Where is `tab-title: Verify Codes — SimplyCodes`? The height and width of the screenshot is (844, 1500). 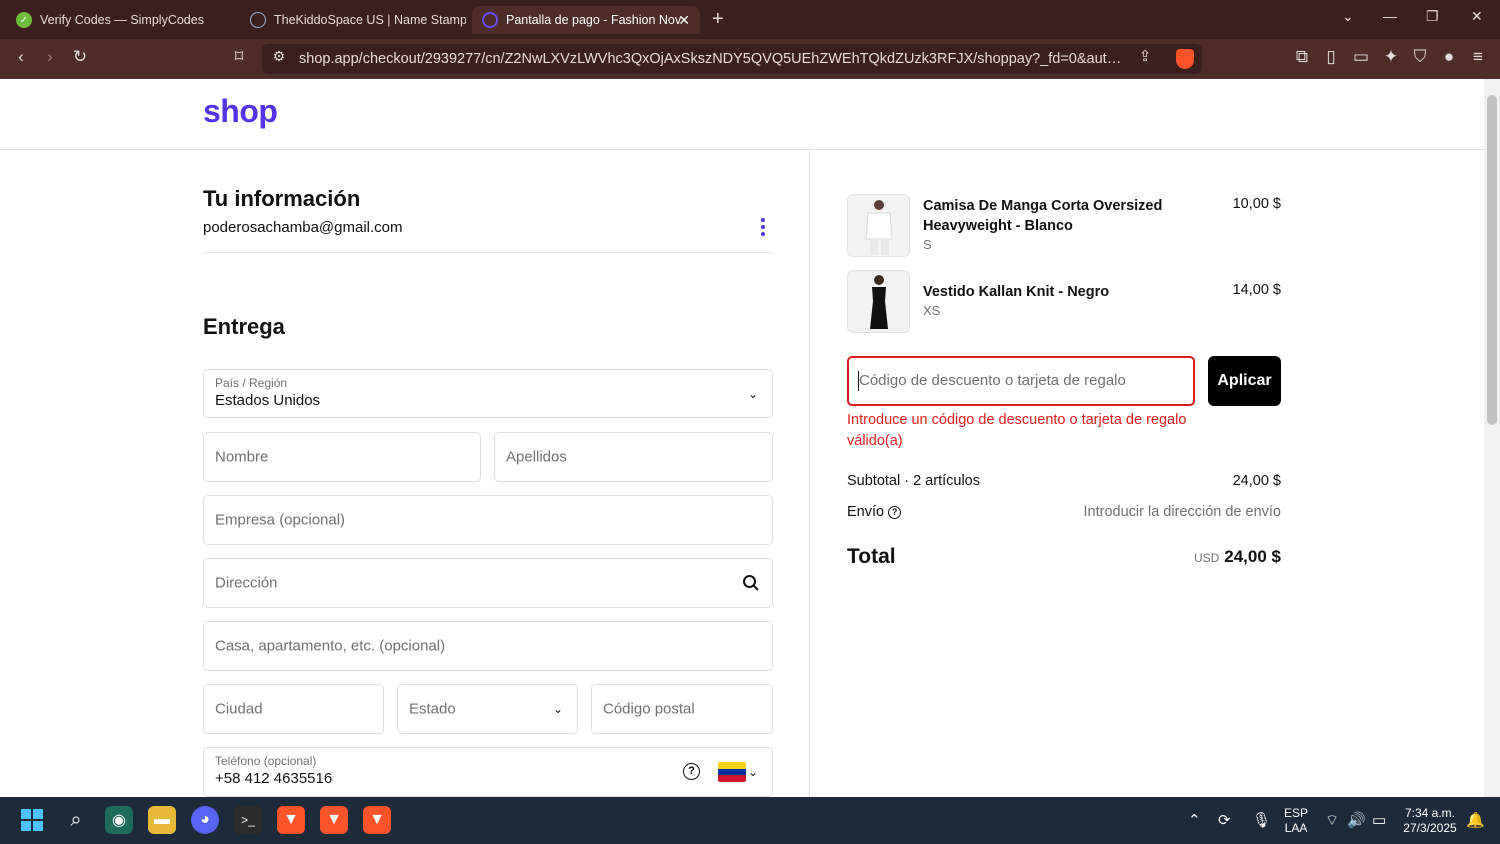
tab-title: Verify Codes — SimplyCodes is located at coordinates (122, 20).